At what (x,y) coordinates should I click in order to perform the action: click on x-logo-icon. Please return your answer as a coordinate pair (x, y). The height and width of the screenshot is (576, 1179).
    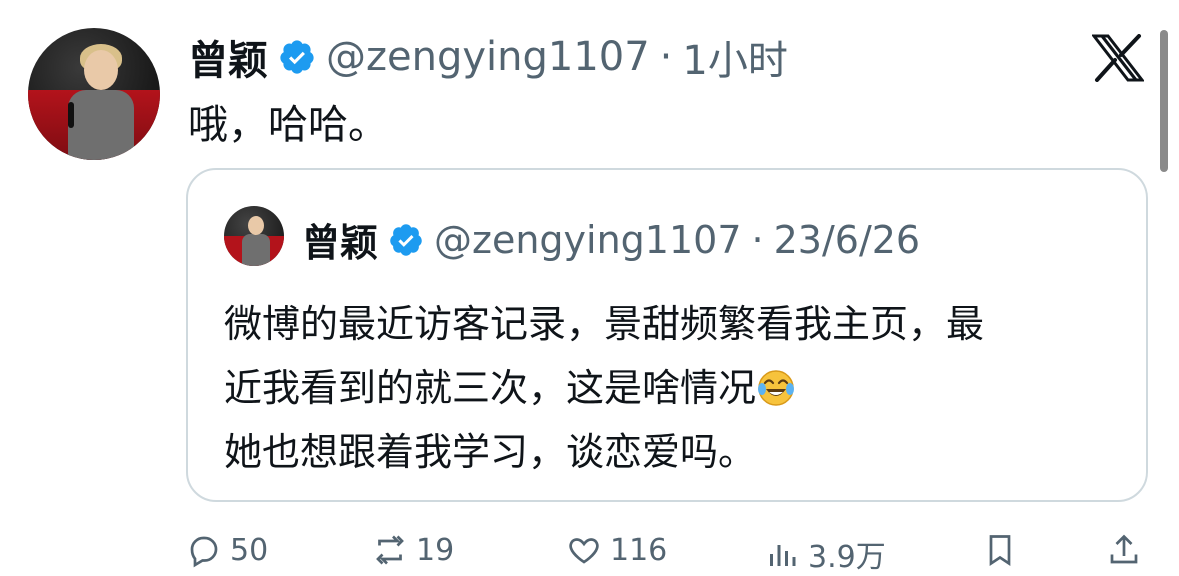
    Looking at the image, I should click on (1118, 58).